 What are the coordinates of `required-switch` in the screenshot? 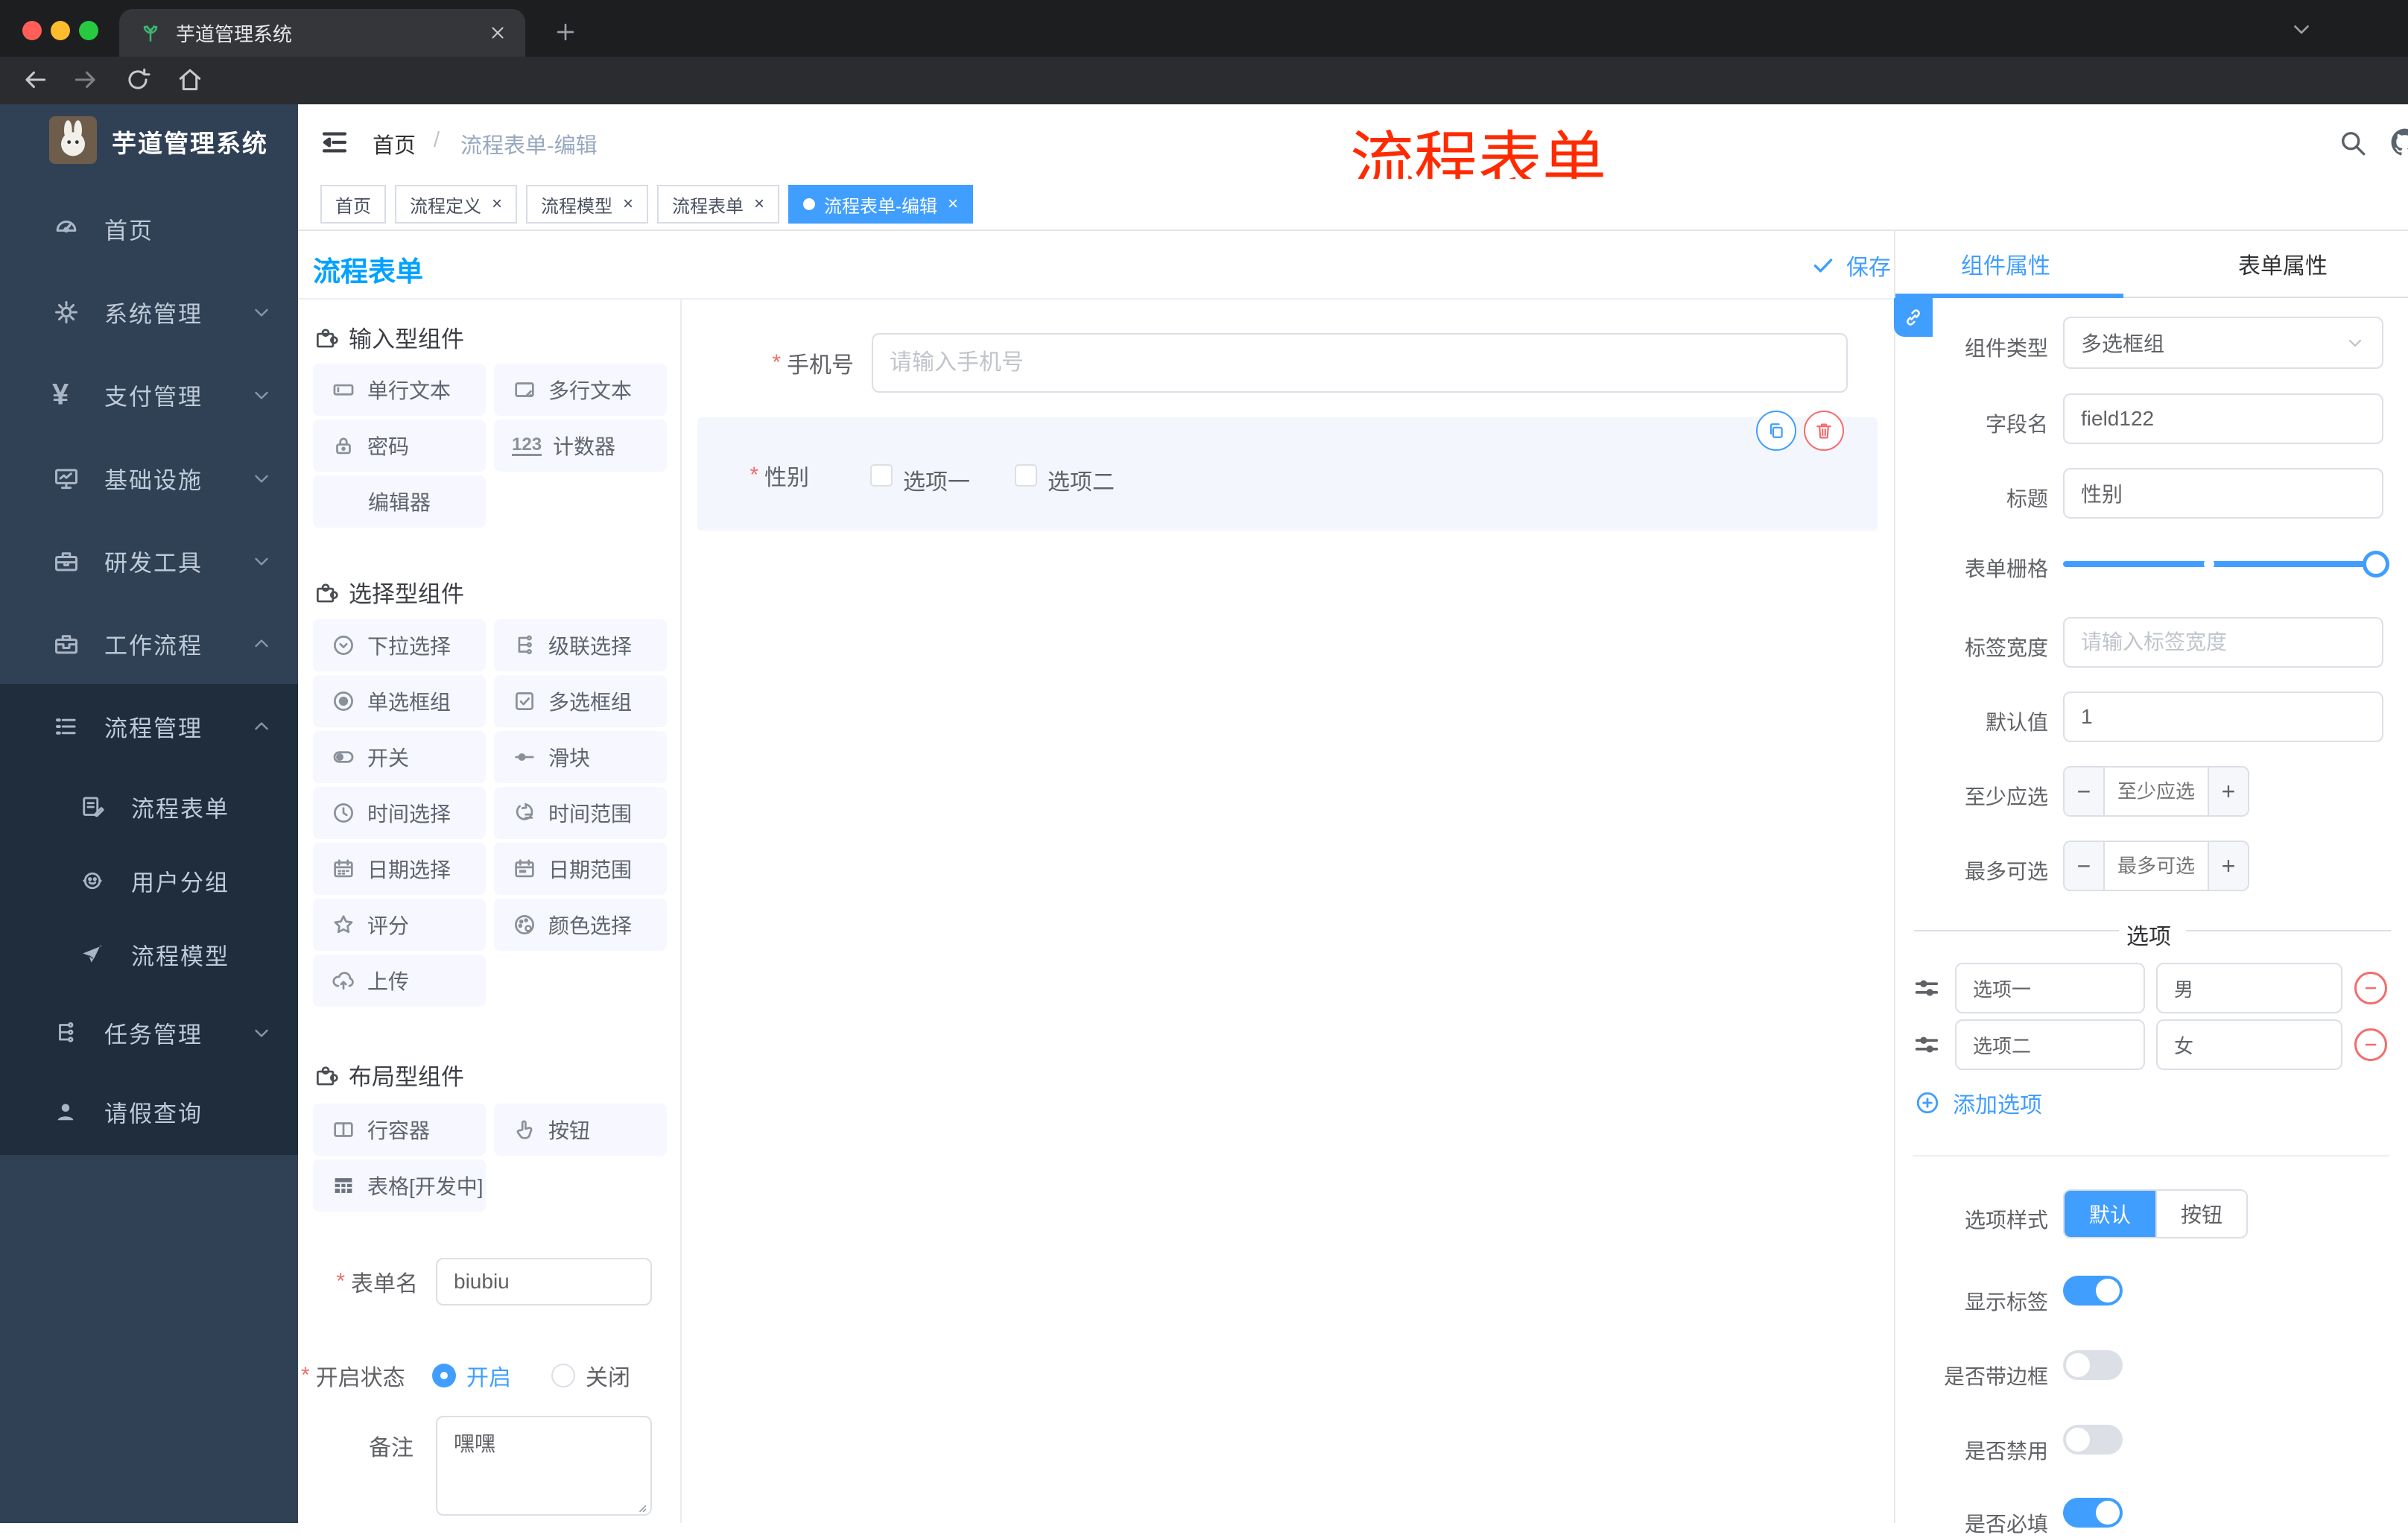 It's located at (2093, 1513).